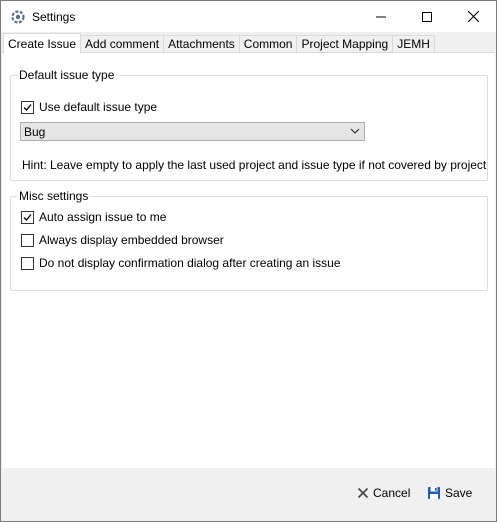 Image resolution: width=497 pixels, height=522 pixels. What do you see at coordinates (363, 493) in the screenshot?
I see `cancel-x-icon` at bounding box center [363, 493].